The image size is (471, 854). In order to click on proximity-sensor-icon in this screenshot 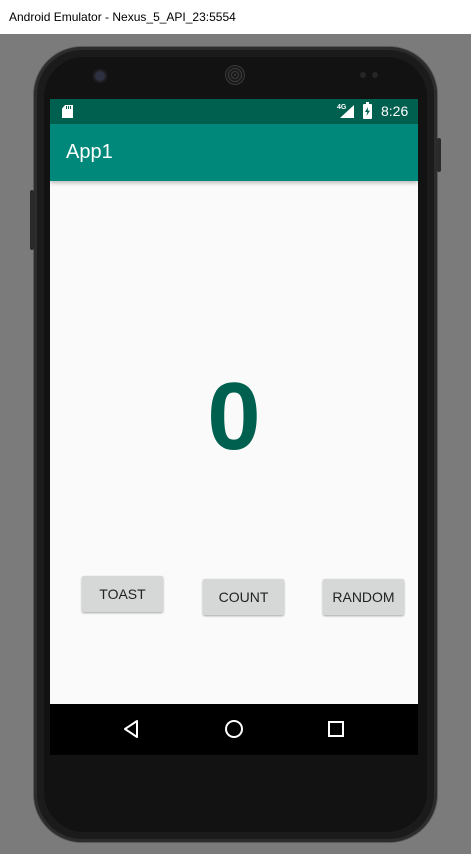, I will do `click(363, 75)`.